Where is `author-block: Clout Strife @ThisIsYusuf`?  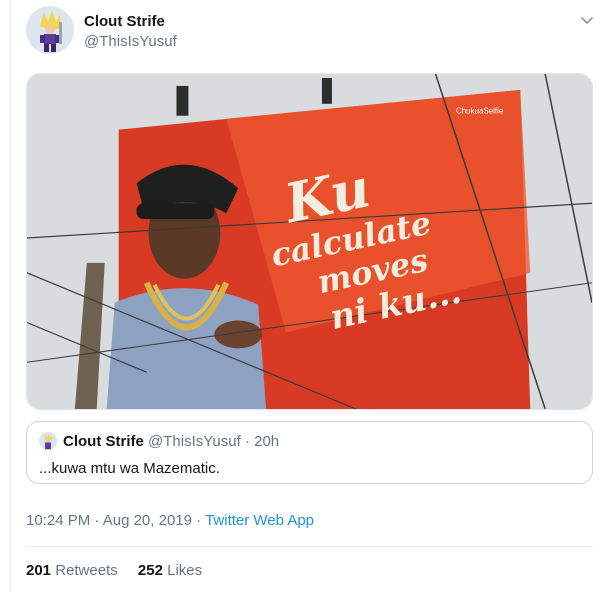 author-block: Clout Strife @ThisIsYusuf is located at coordinates (130, 31).